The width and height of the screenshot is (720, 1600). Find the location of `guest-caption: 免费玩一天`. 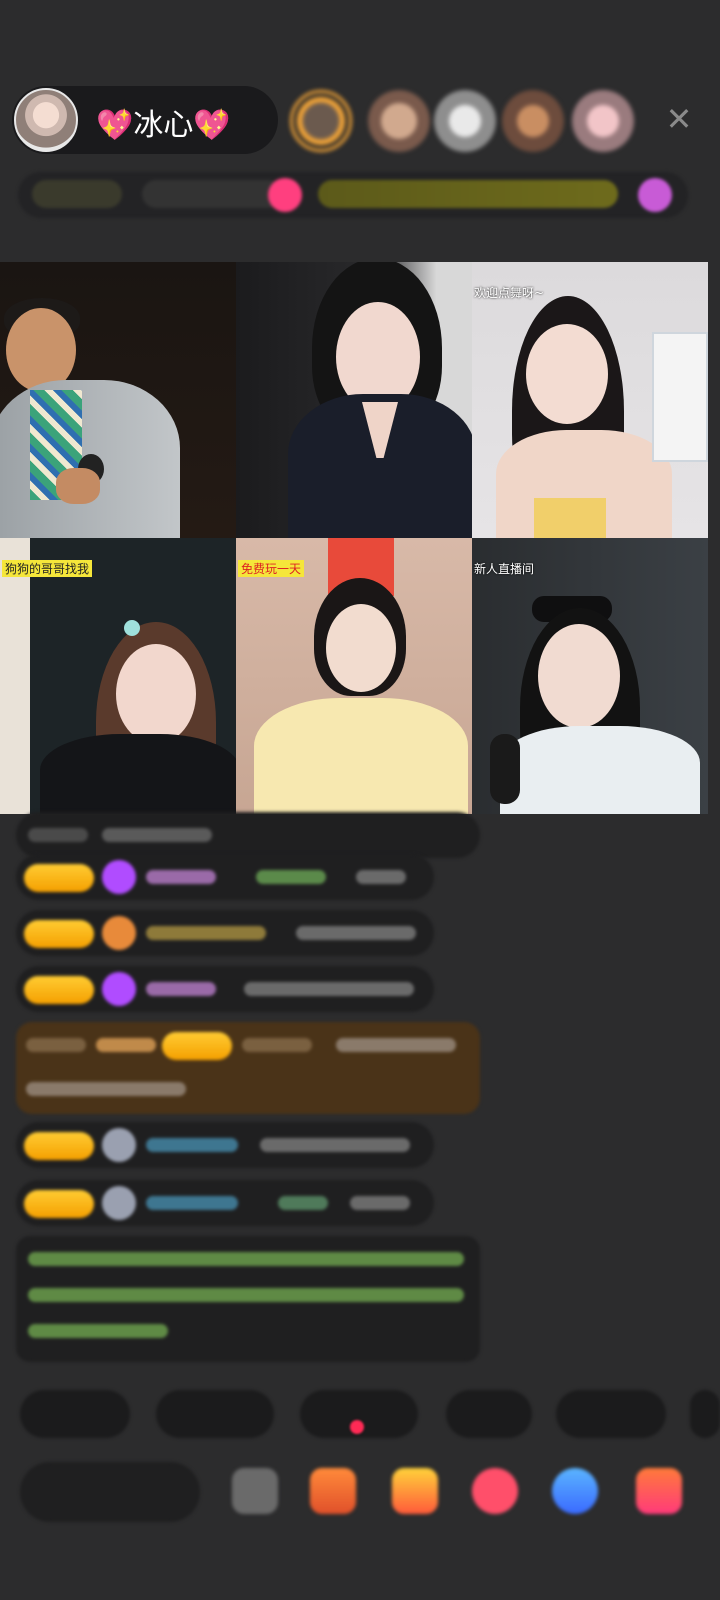

guest-caption: 免费玩一天 is located at coordinates (271, 568).